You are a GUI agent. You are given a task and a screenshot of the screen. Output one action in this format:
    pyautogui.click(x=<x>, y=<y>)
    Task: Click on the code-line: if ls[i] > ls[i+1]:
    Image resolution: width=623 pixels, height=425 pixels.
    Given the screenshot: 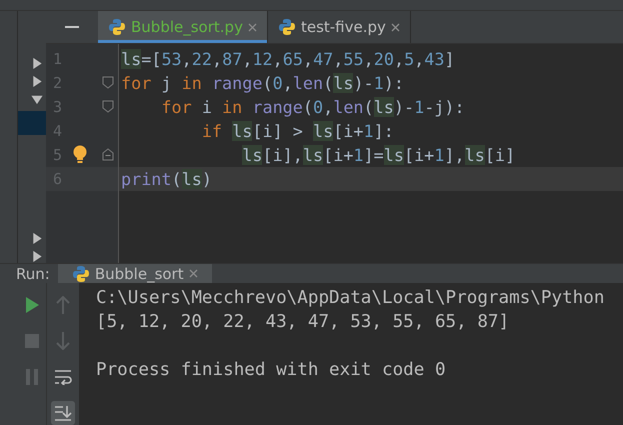 What is the action you would take?
    pyautogui.click(x=297, y=131)
    